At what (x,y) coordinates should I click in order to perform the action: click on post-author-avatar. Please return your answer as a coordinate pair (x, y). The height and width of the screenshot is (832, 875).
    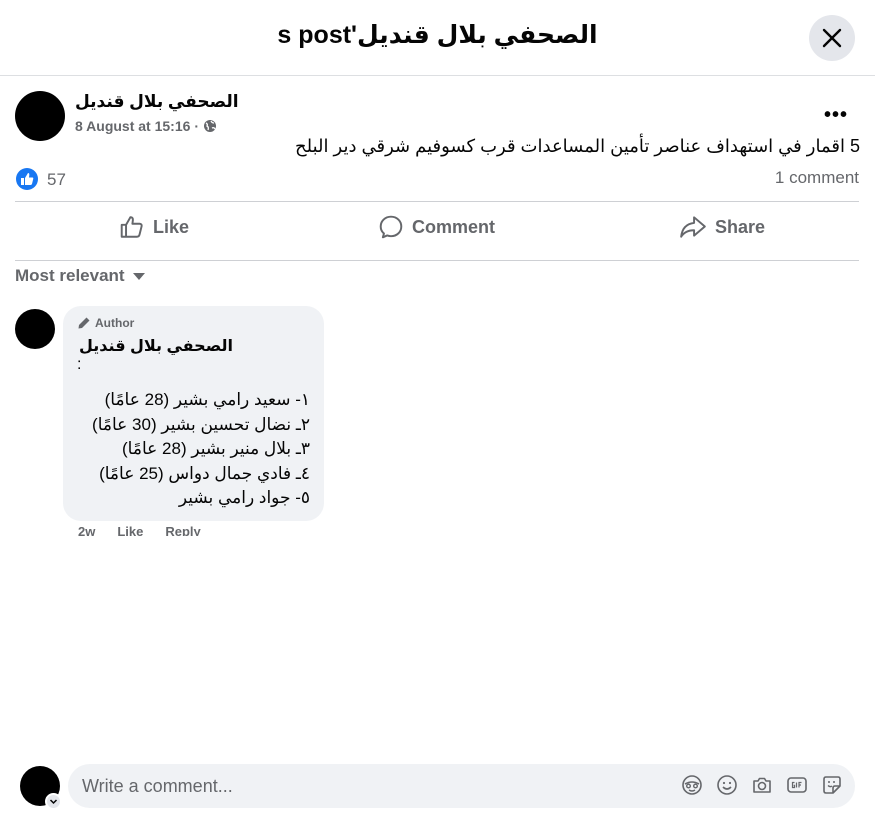
    Looking at the image, I should click on (40, 116).